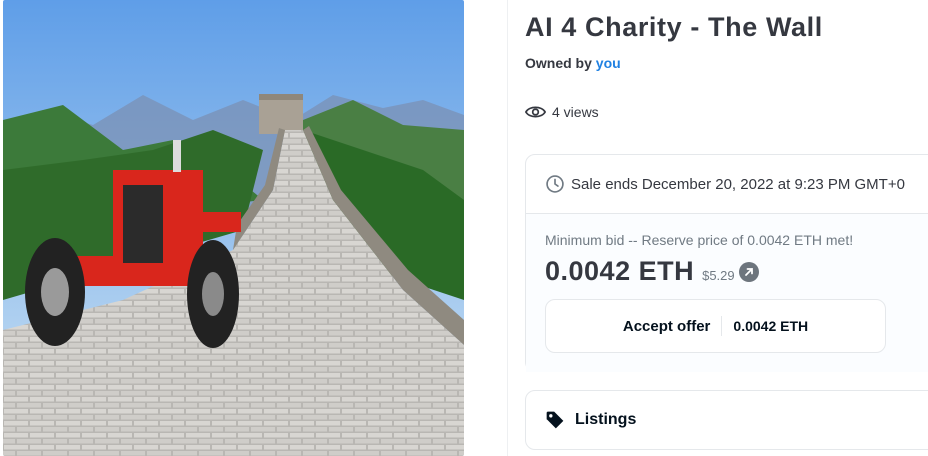  What do you see at coordinates (722, 326) in the screenshot?
I see `button-divider` at bounding box center [722, 326].